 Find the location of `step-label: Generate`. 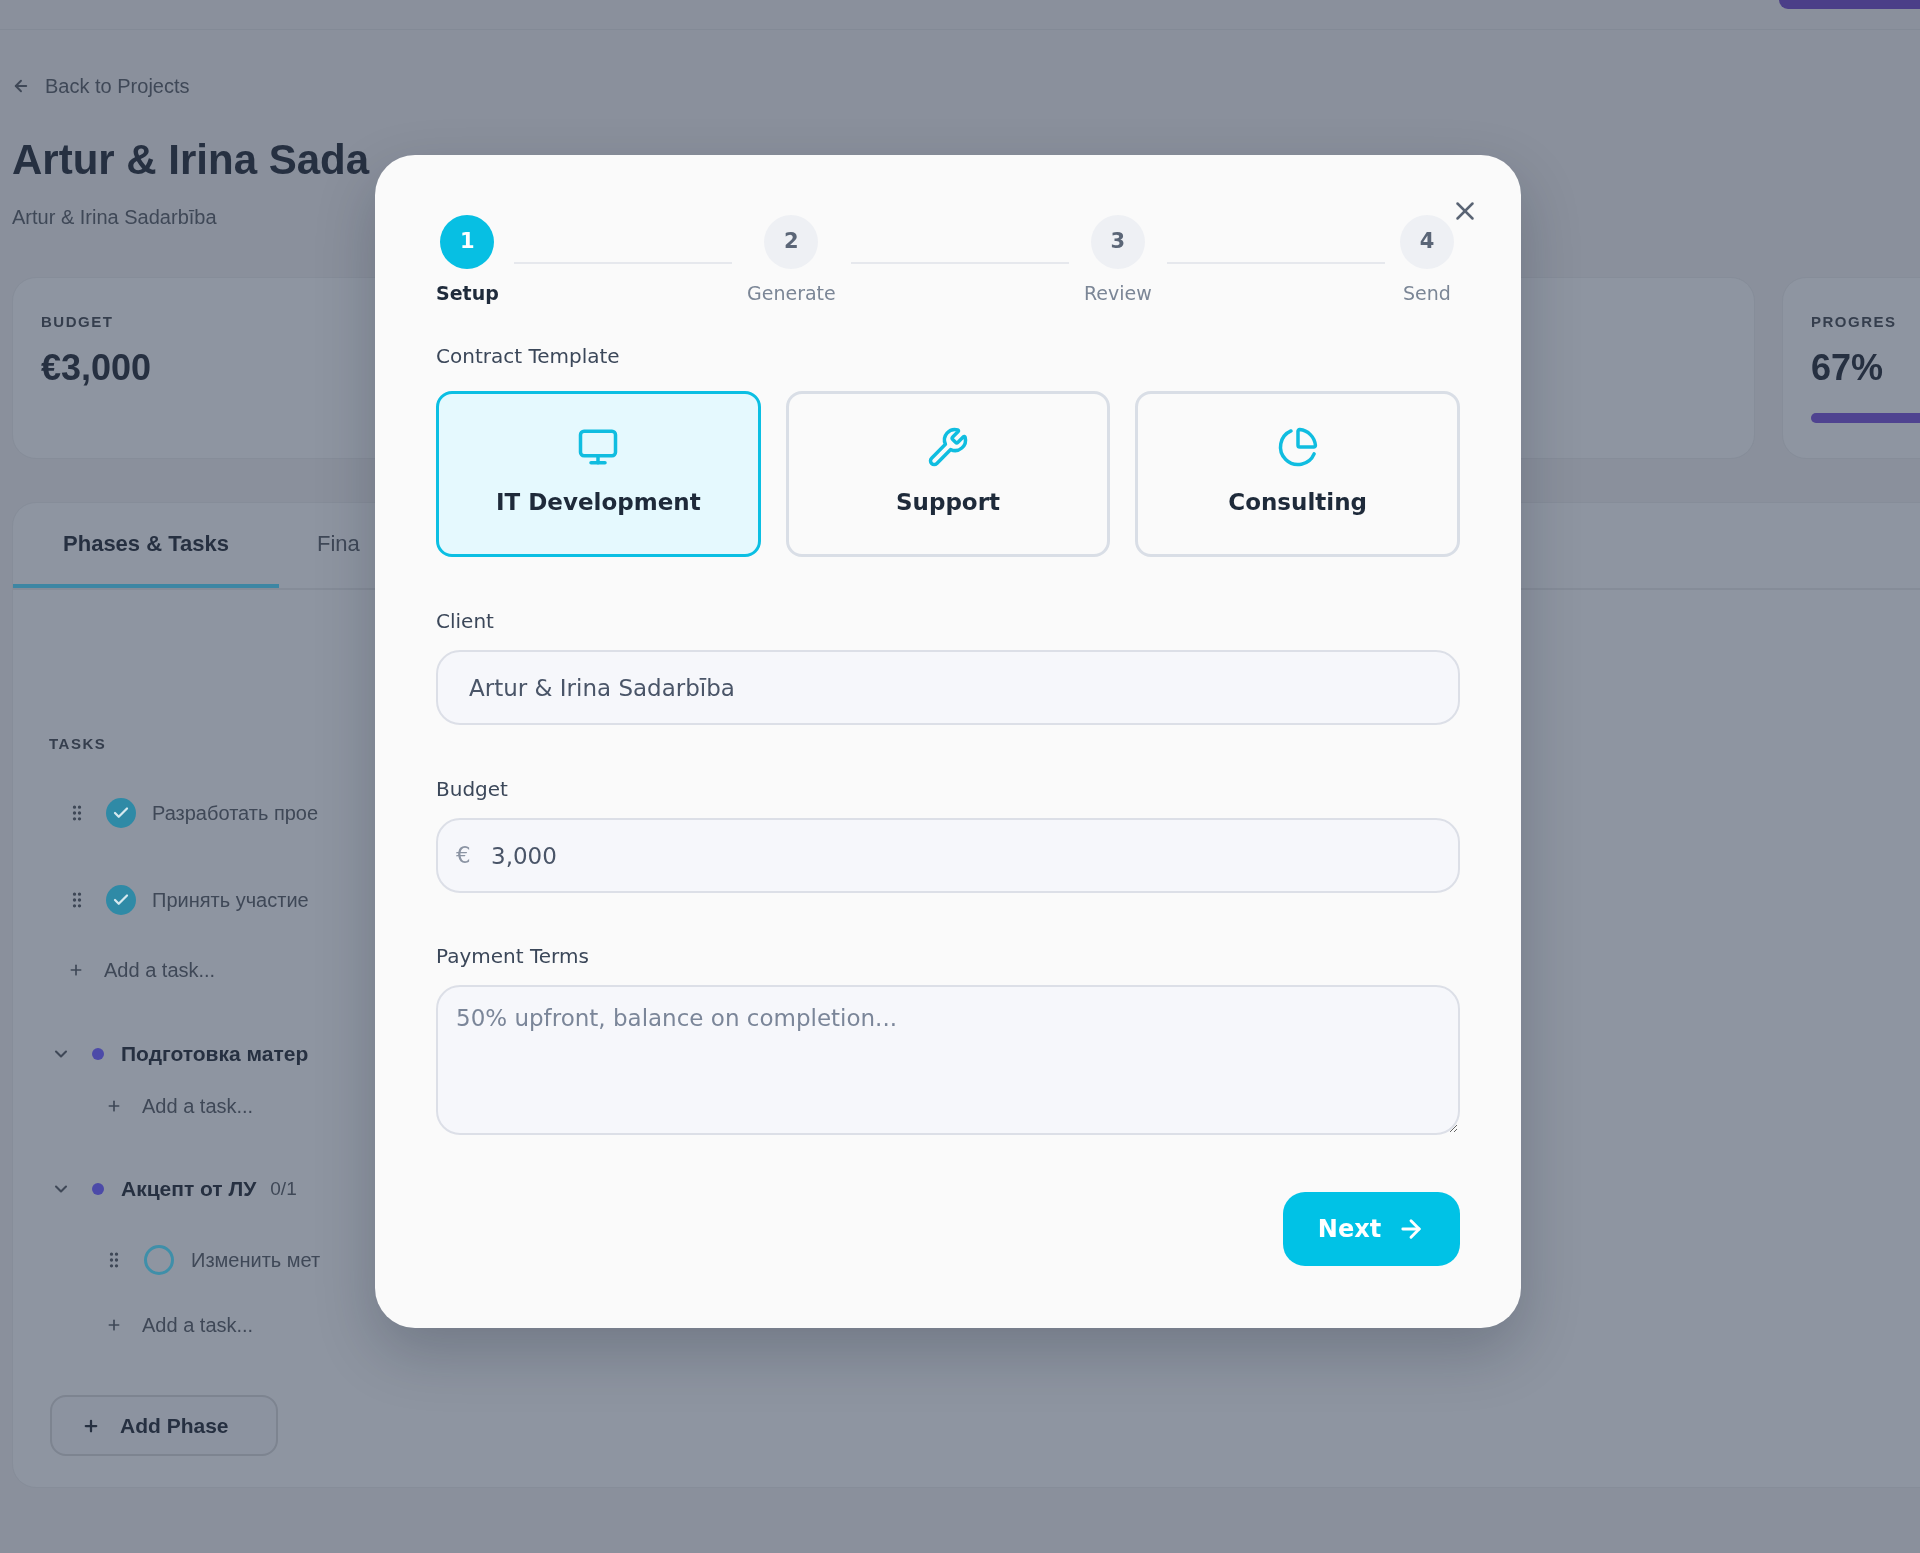

step-label: Generate is located at coordinates (791, 293).